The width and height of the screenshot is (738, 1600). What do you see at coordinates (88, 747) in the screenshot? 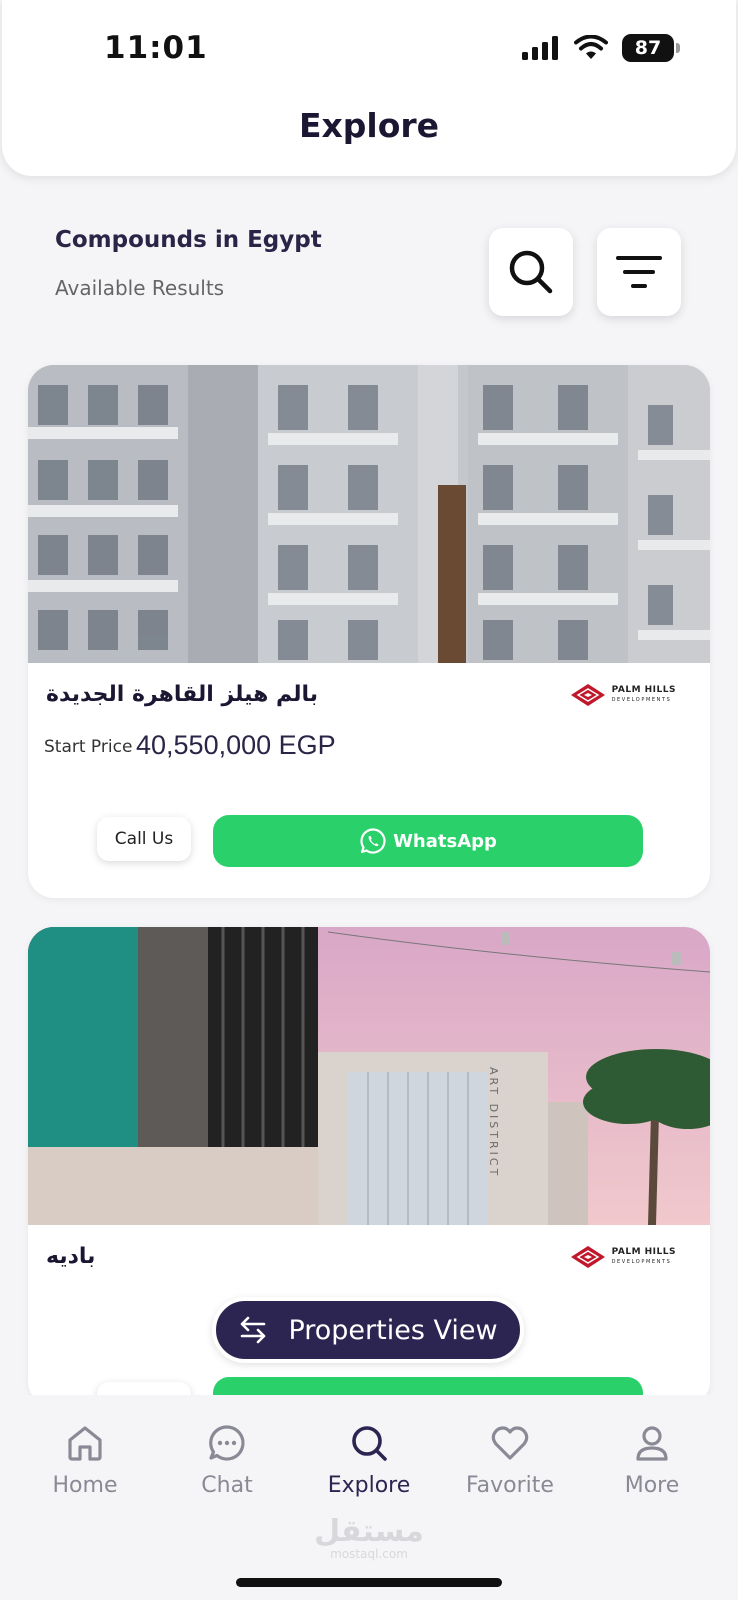
I see `price-label: Start Price` at bounding box center [88, 747].